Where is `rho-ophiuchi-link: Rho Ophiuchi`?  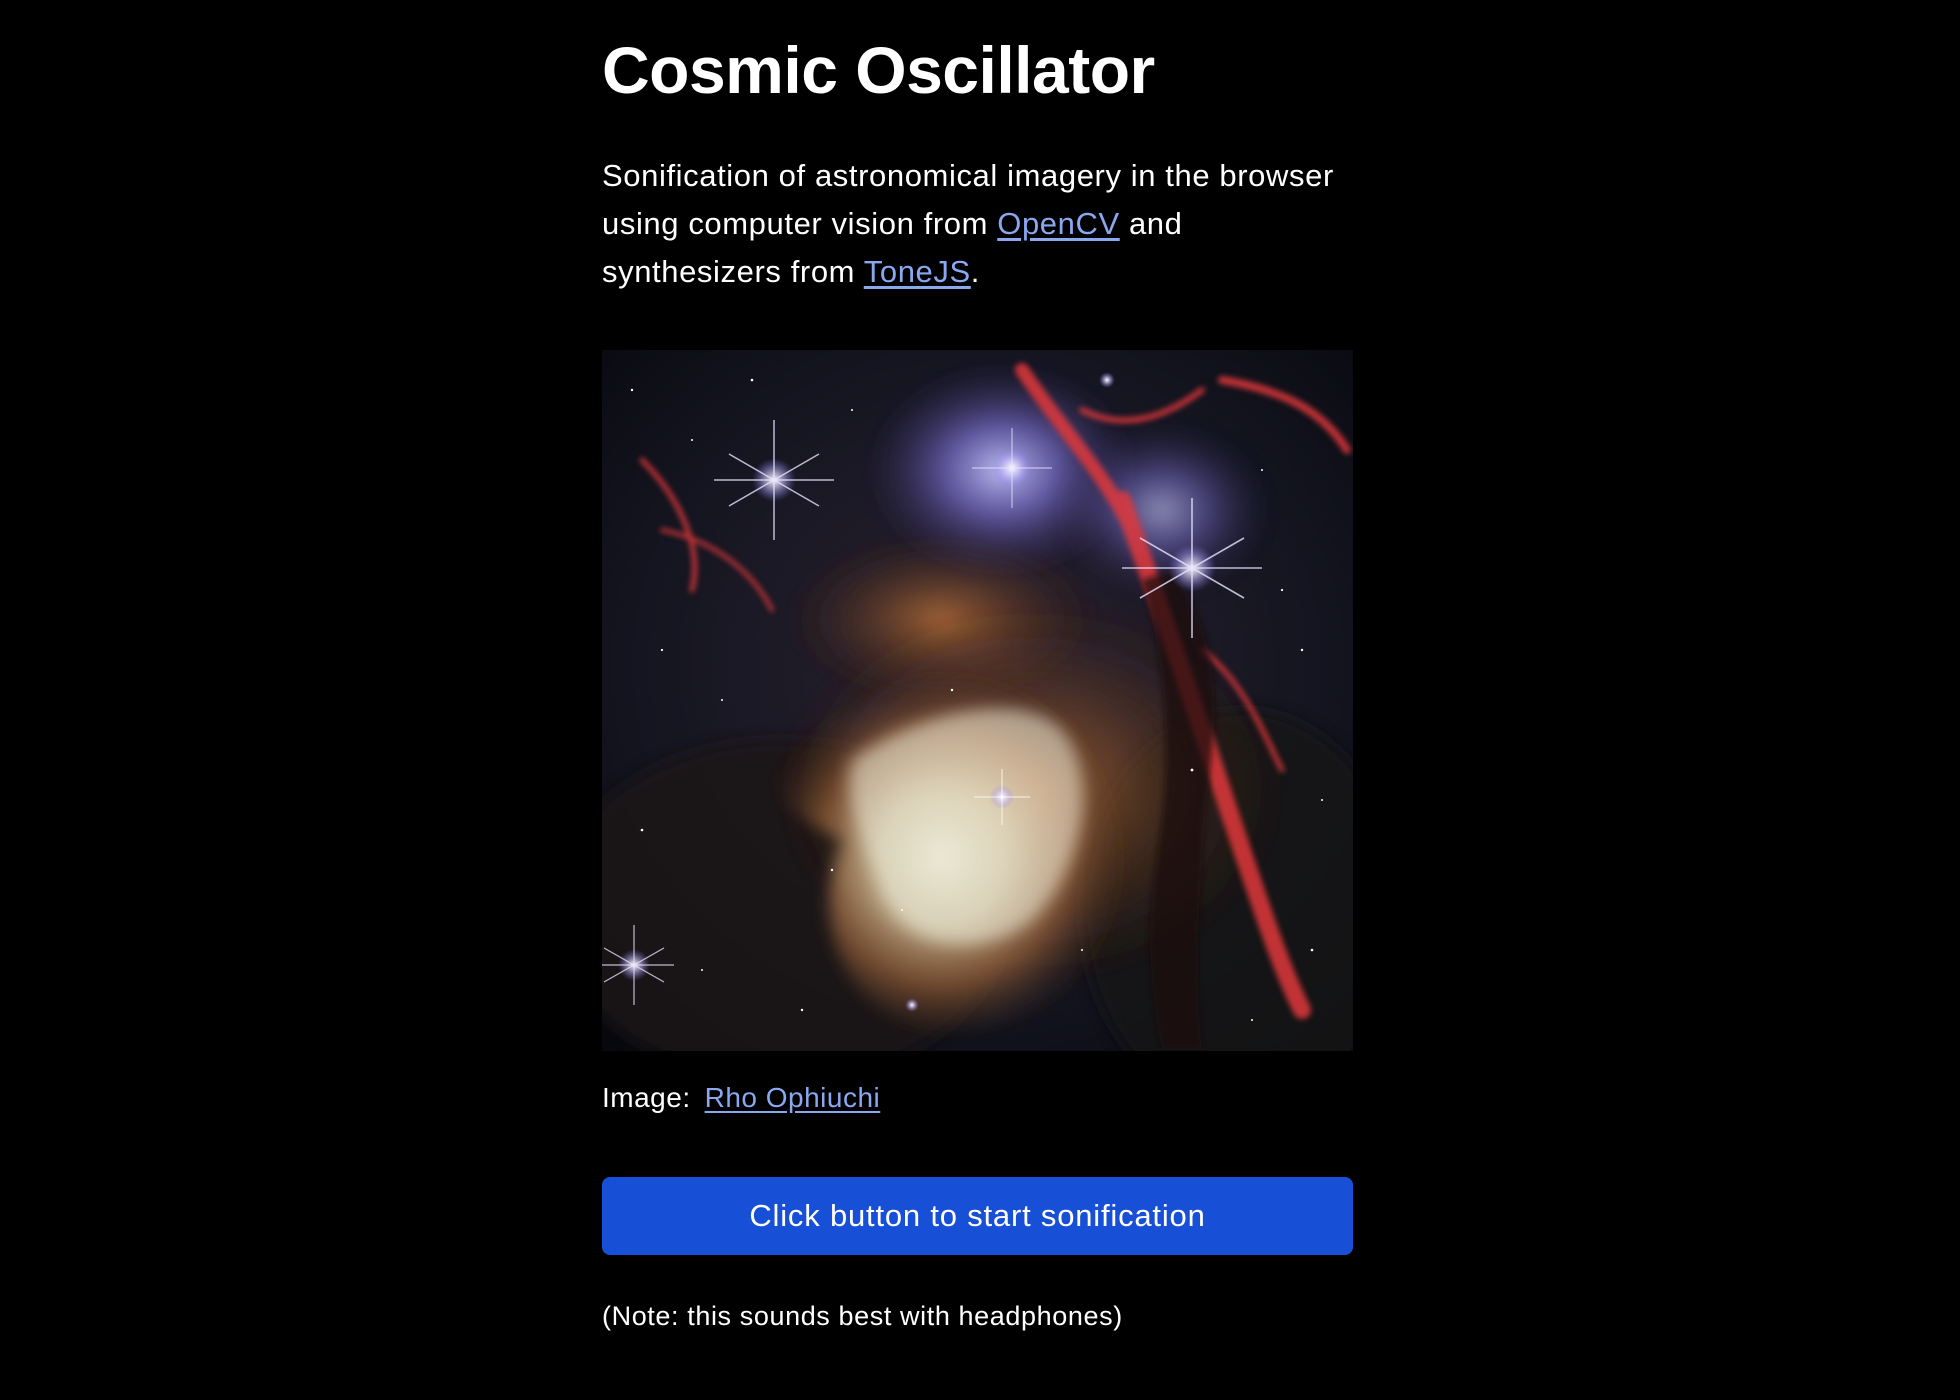 rho-ophiuchi-link: Rho Ophiuchi is located at coordinates (793, 1097).